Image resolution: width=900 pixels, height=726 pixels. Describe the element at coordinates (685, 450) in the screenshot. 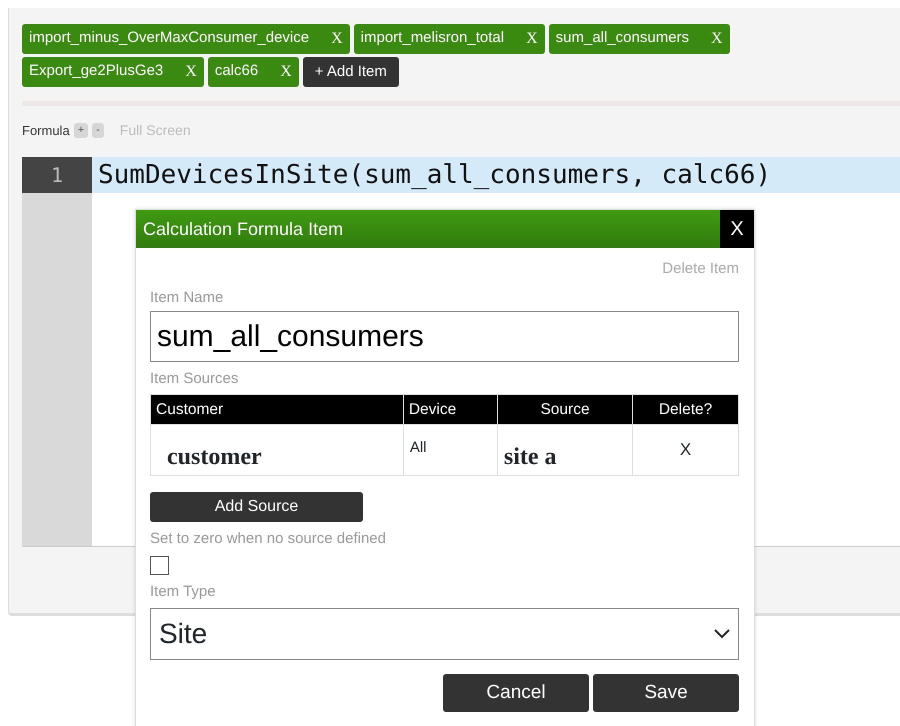

I see `delete-source-button: X` at that location.